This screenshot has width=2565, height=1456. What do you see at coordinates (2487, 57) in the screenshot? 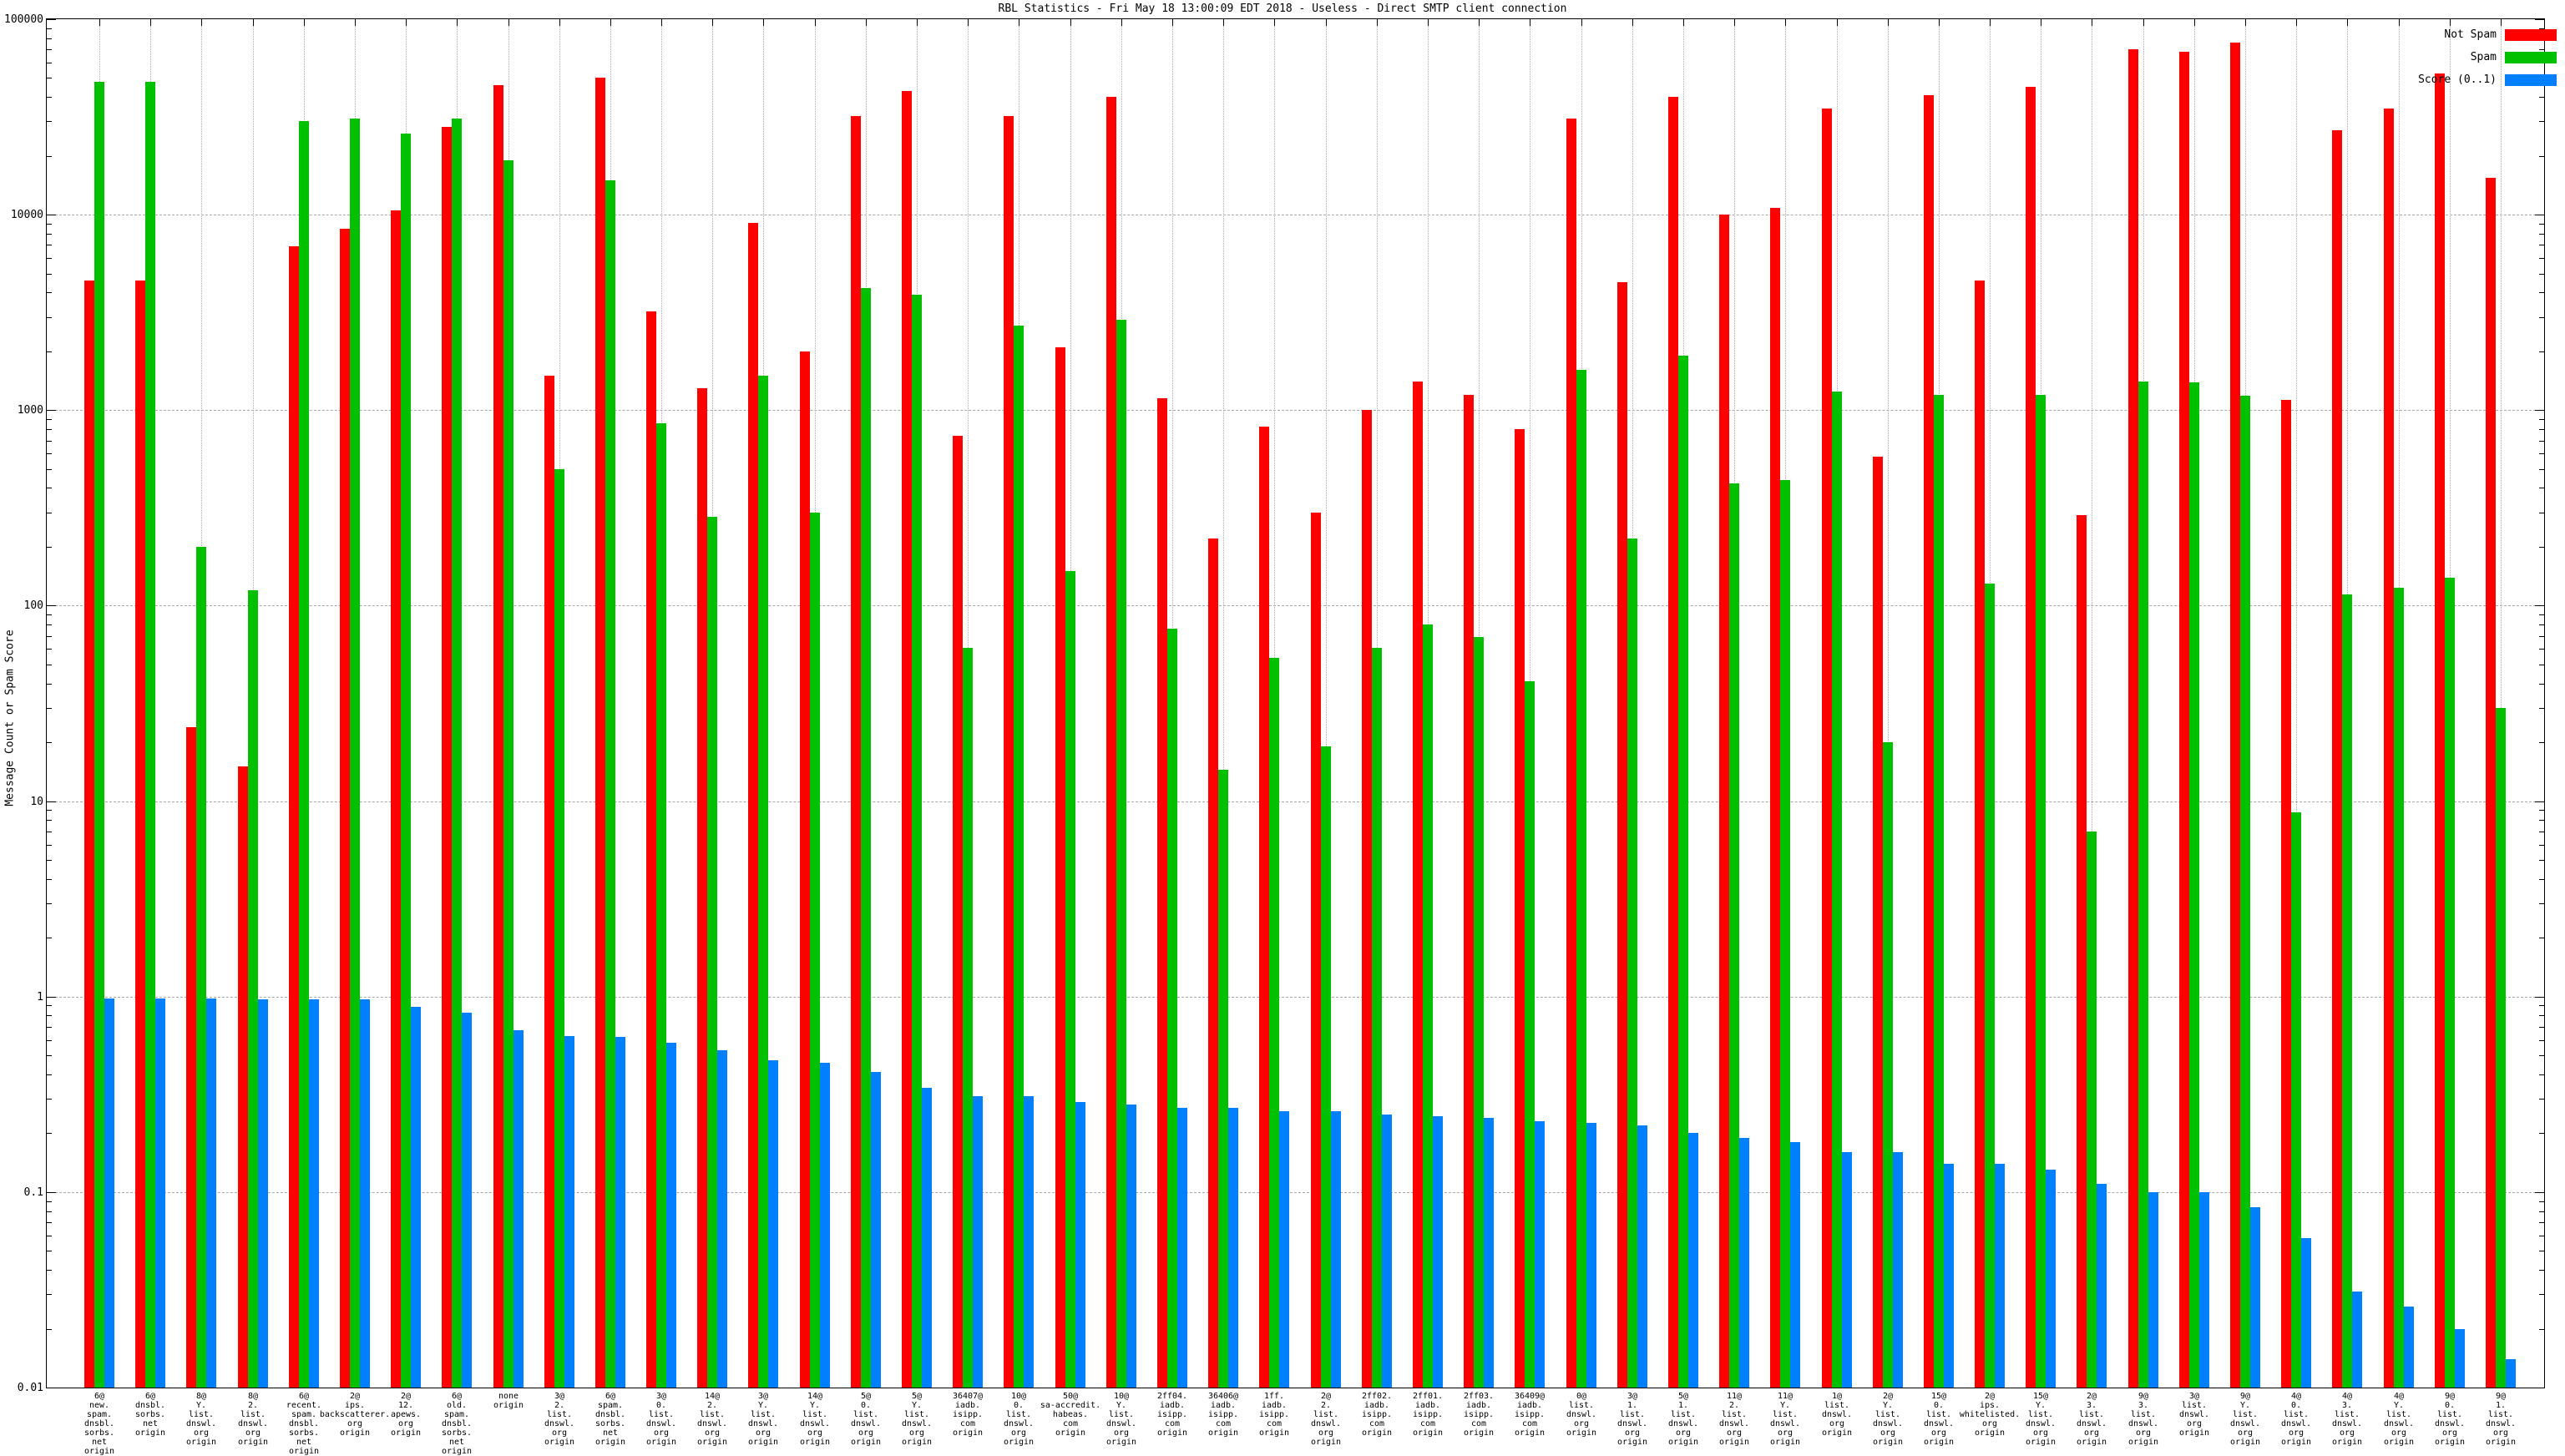
I see `legend: Not Spam Spam Score (0..1)` at bounding box center [2487, 57].